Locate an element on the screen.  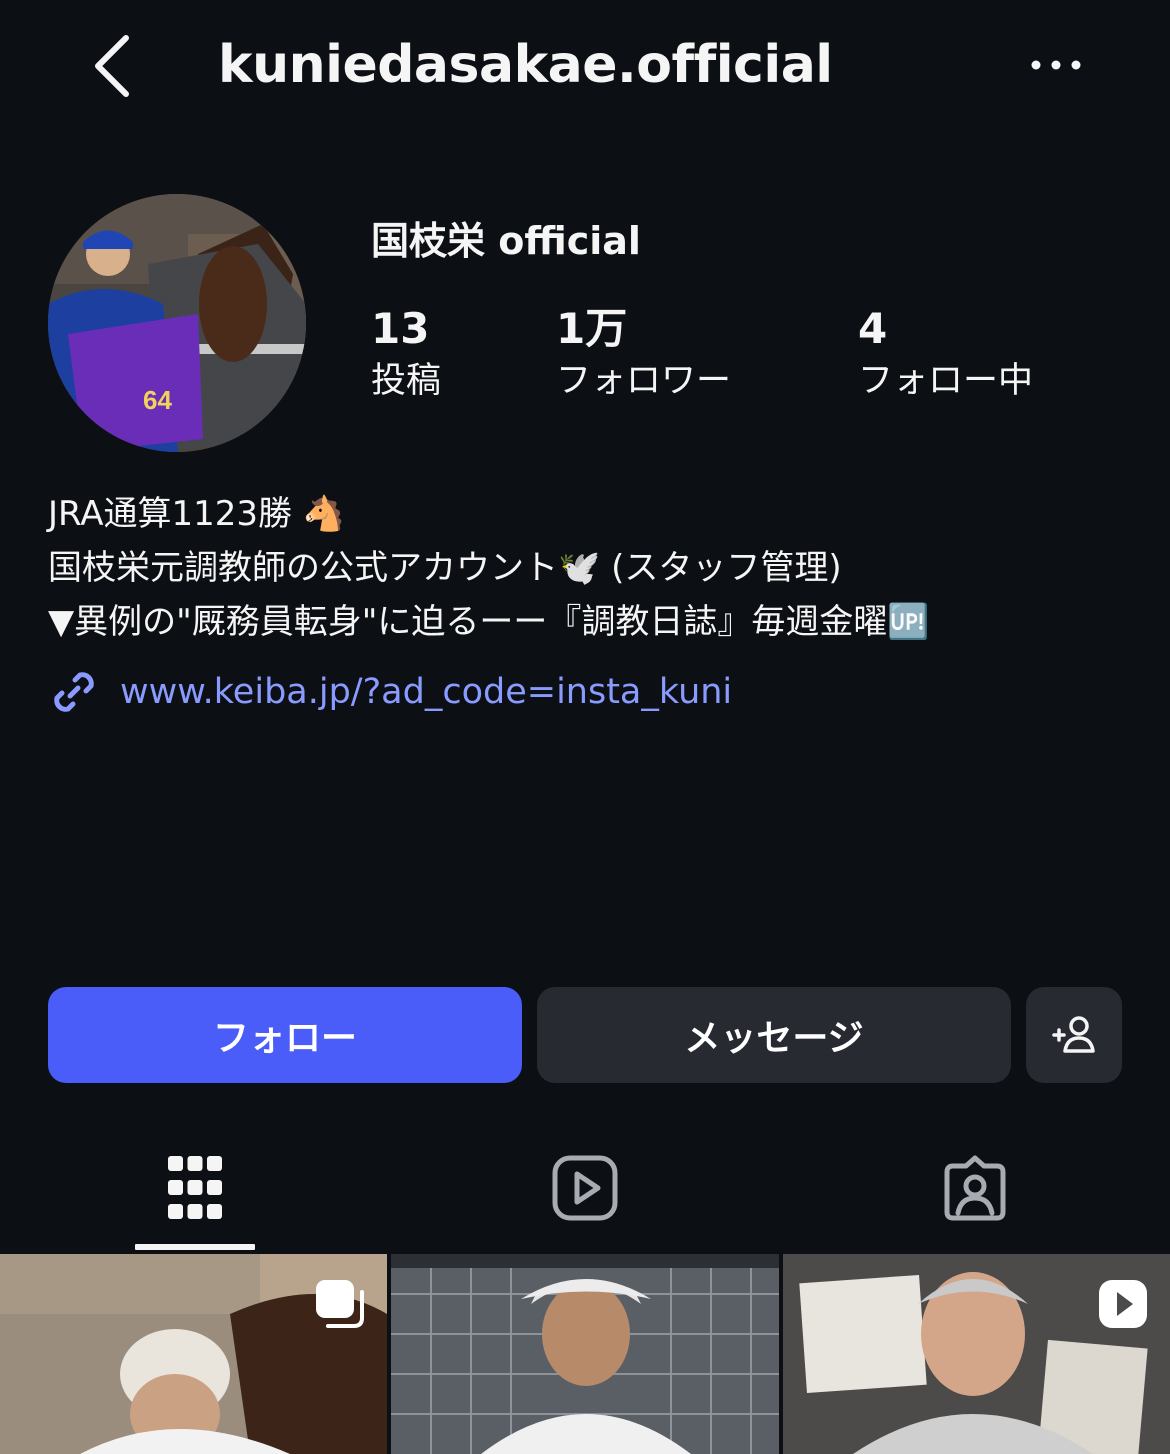
profile-username: kuniedasakae.official is located at coordinates (525, 65).